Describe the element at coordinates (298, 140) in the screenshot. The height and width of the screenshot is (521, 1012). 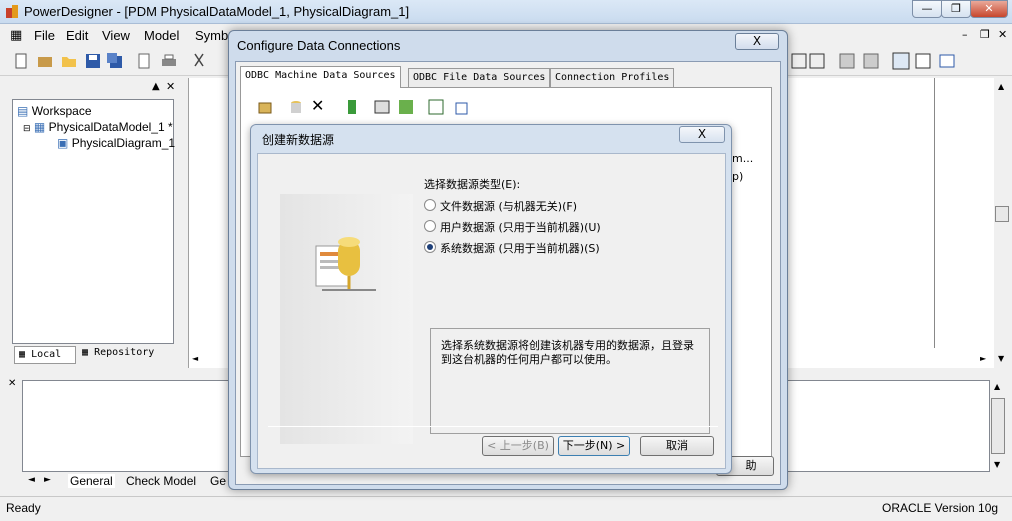
I see `dialog-title: 创建新数据源` at that location.